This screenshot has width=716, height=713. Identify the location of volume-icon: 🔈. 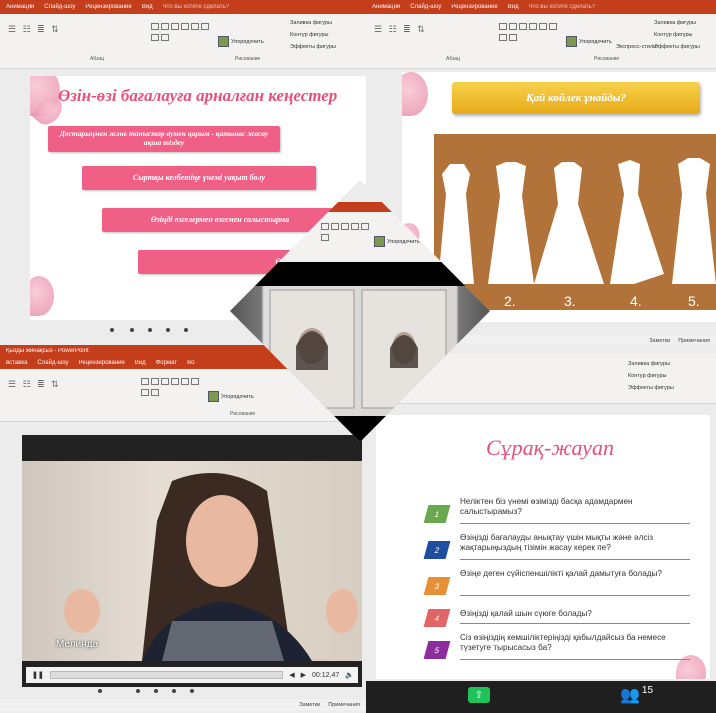
(349, 675).